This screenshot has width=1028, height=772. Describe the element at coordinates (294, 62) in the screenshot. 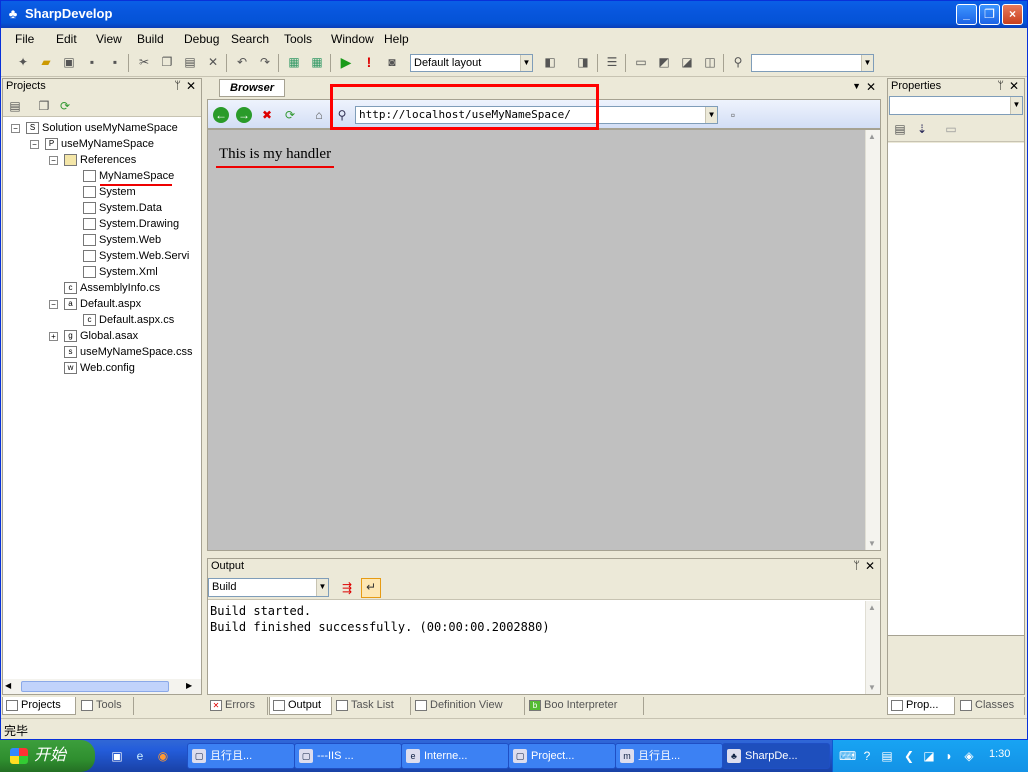

I see `build-icon: ▦` at that location.